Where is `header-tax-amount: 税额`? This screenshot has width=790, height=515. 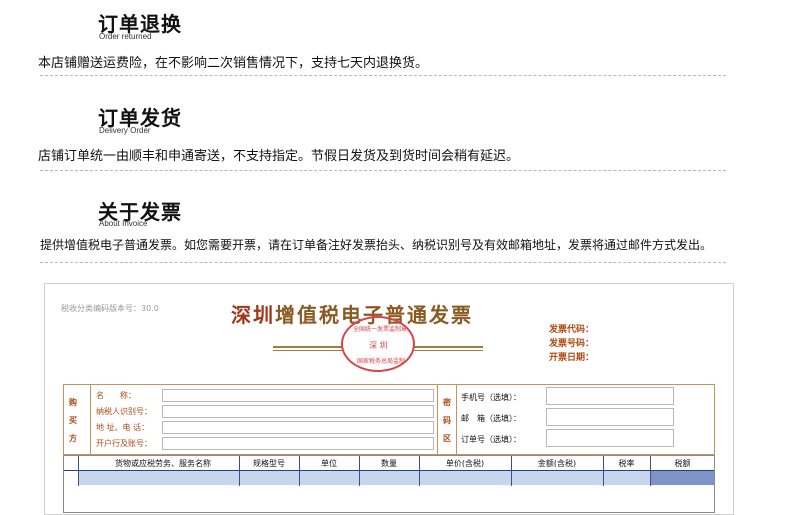
header-tax-amount: 税额 is located at coordinates (682, 463).